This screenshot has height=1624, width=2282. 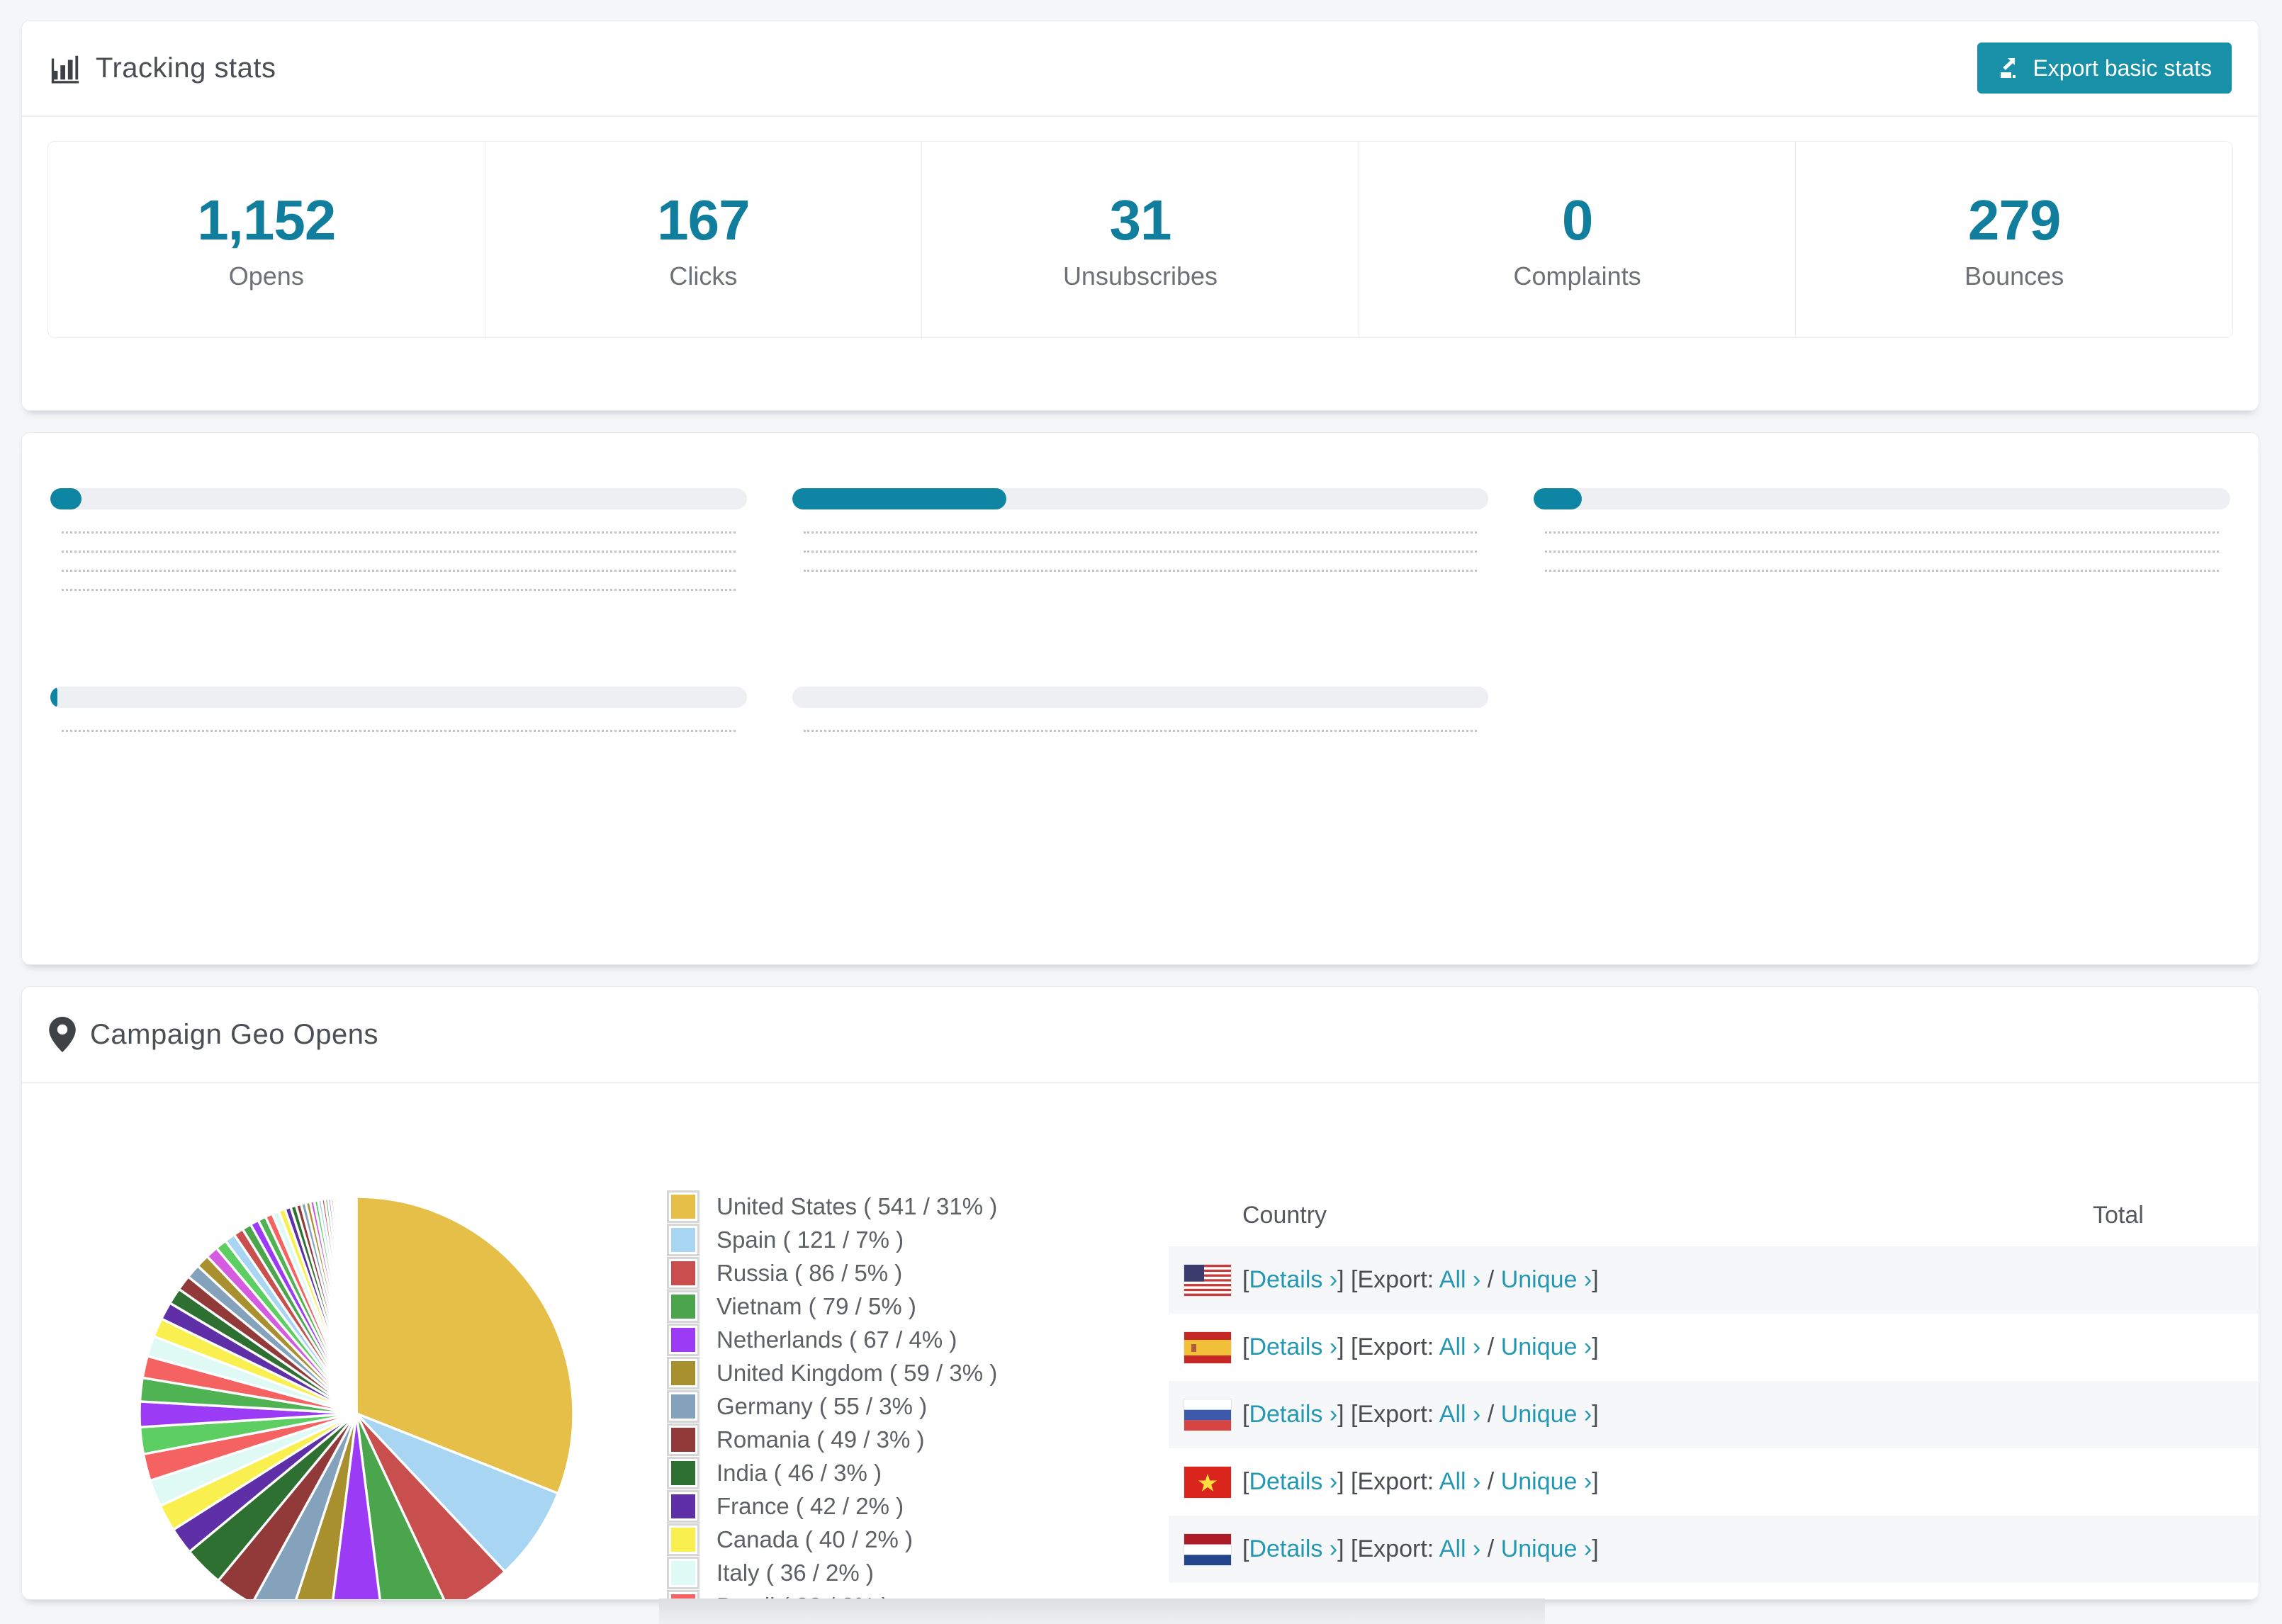 I want to click on legend-label: Canada ( 40 / 2% ), so click(x=815, y=1539).